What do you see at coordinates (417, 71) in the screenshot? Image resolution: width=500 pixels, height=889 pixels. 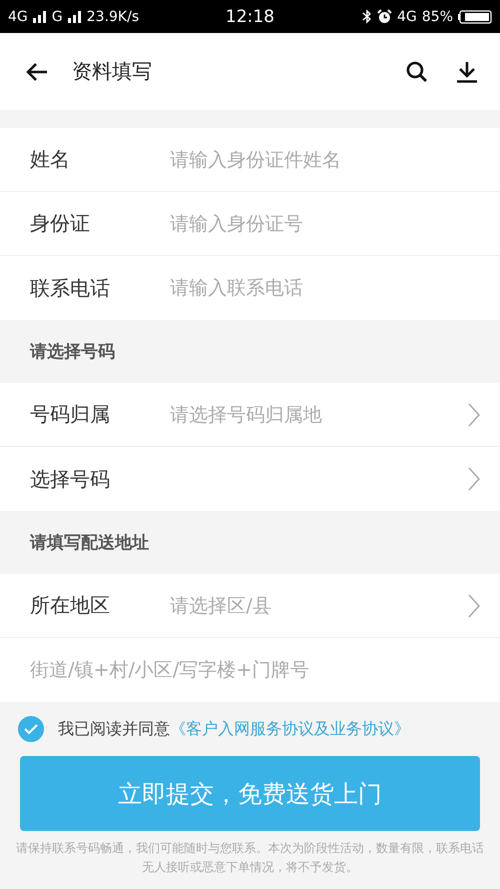 I see `search-icon` at bounding box center [417, 71].